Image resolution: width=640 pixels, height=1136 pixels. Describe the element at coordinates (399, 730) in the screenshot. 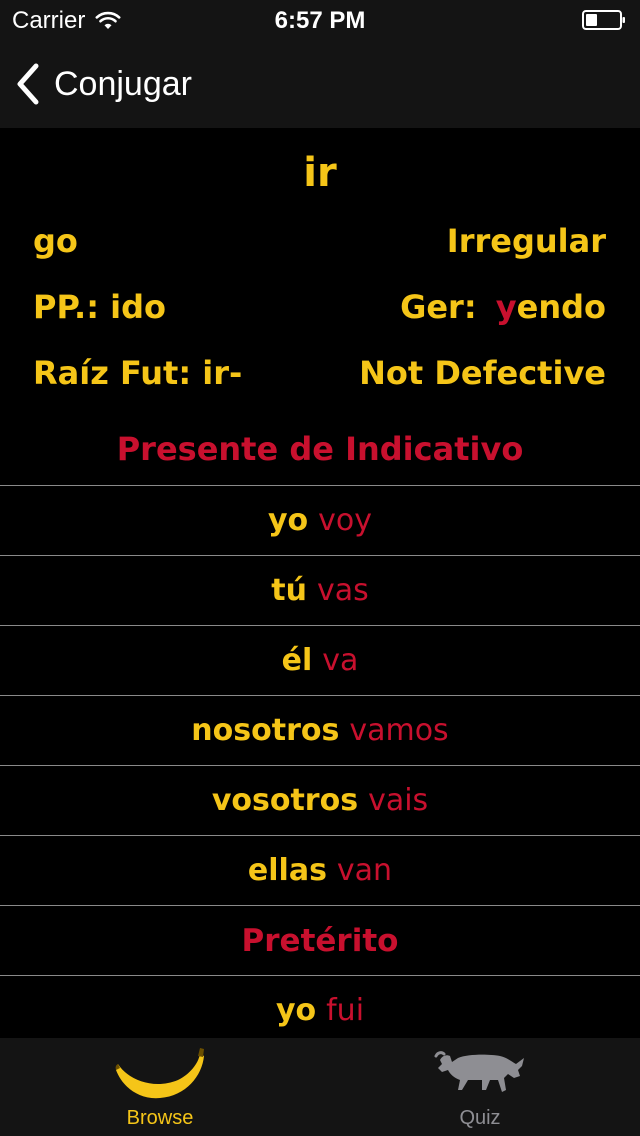

I see `verb-form: vamos` at that location.